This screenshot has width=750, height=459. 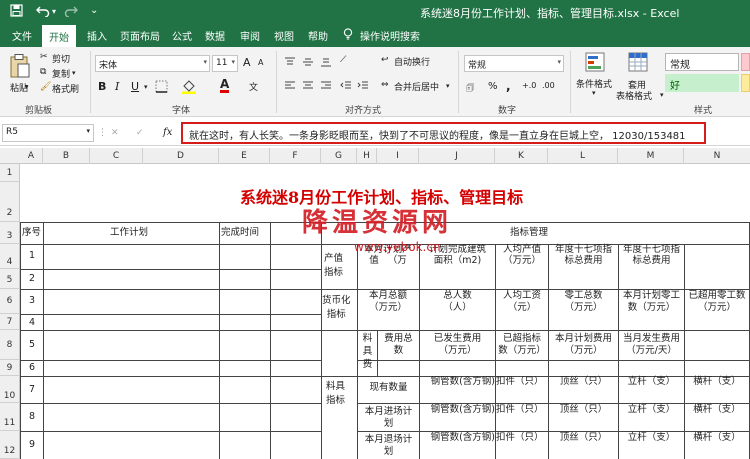 I want to click on merge-dropdown-icon: ▾, so click(x=448, y=86).